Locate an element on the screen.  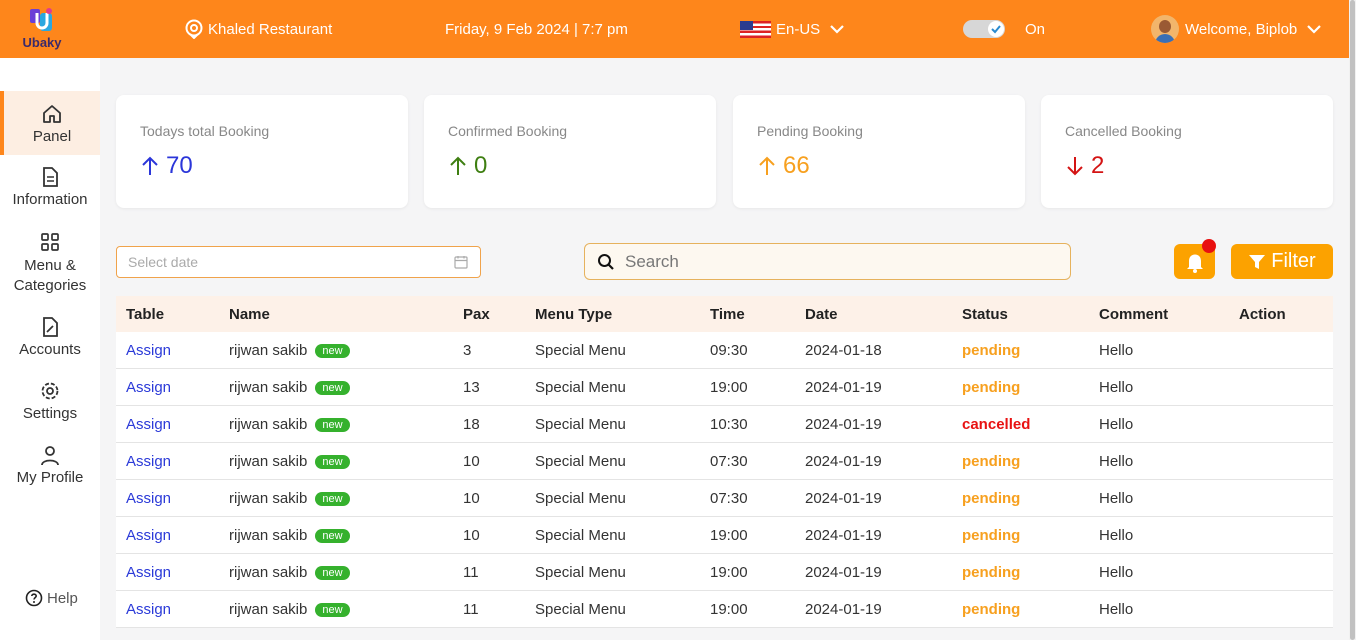
restaurant-name: Khaled Restaurant is located at coordinates (270, 29).